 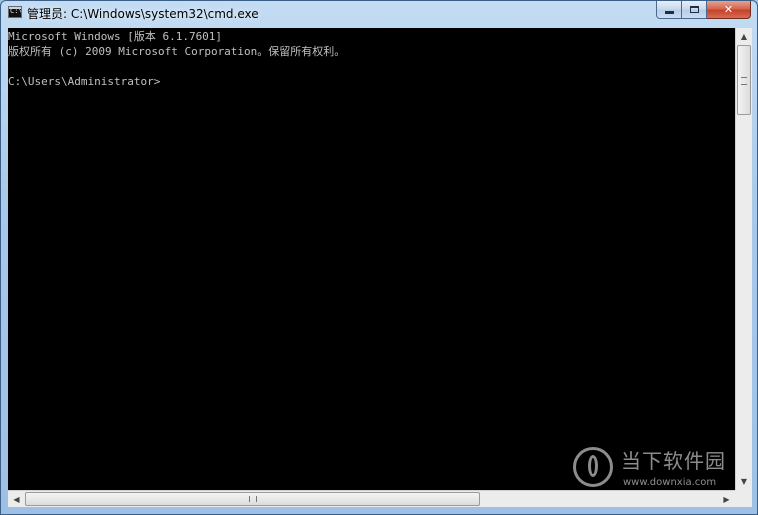 I want to click on caption-buttons: ✕, so click(x=703, y=10).